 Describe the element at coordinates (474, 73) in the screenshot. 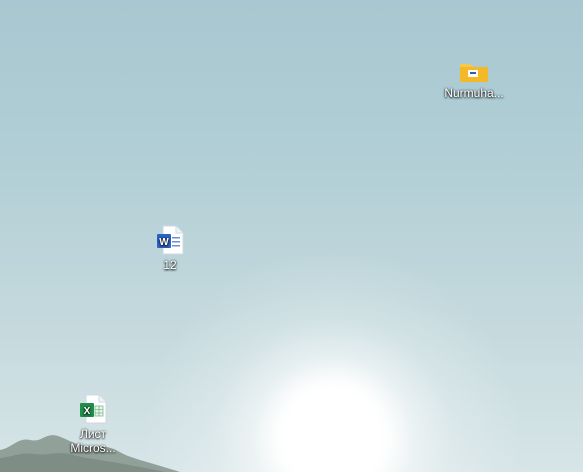

I see `folder-icon` at that location.